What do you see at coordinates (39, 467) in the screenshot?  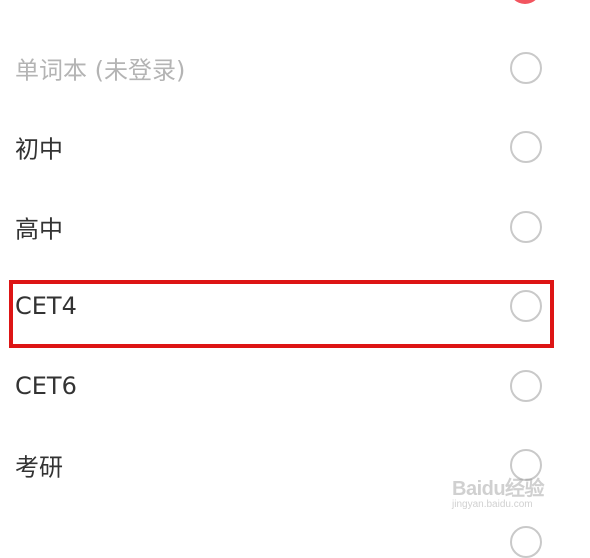 I see `option-label: 考研` at bounding box center [39, 467].